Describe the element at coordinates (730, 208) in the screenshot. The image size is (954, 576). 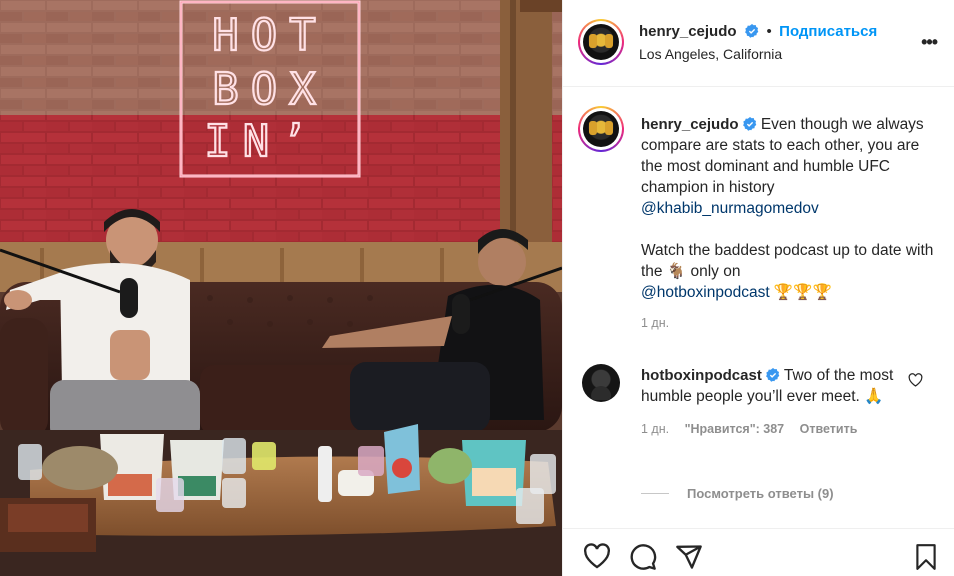
I see `mention-link-khabib: @khabib_nurmagomedov` at that location.